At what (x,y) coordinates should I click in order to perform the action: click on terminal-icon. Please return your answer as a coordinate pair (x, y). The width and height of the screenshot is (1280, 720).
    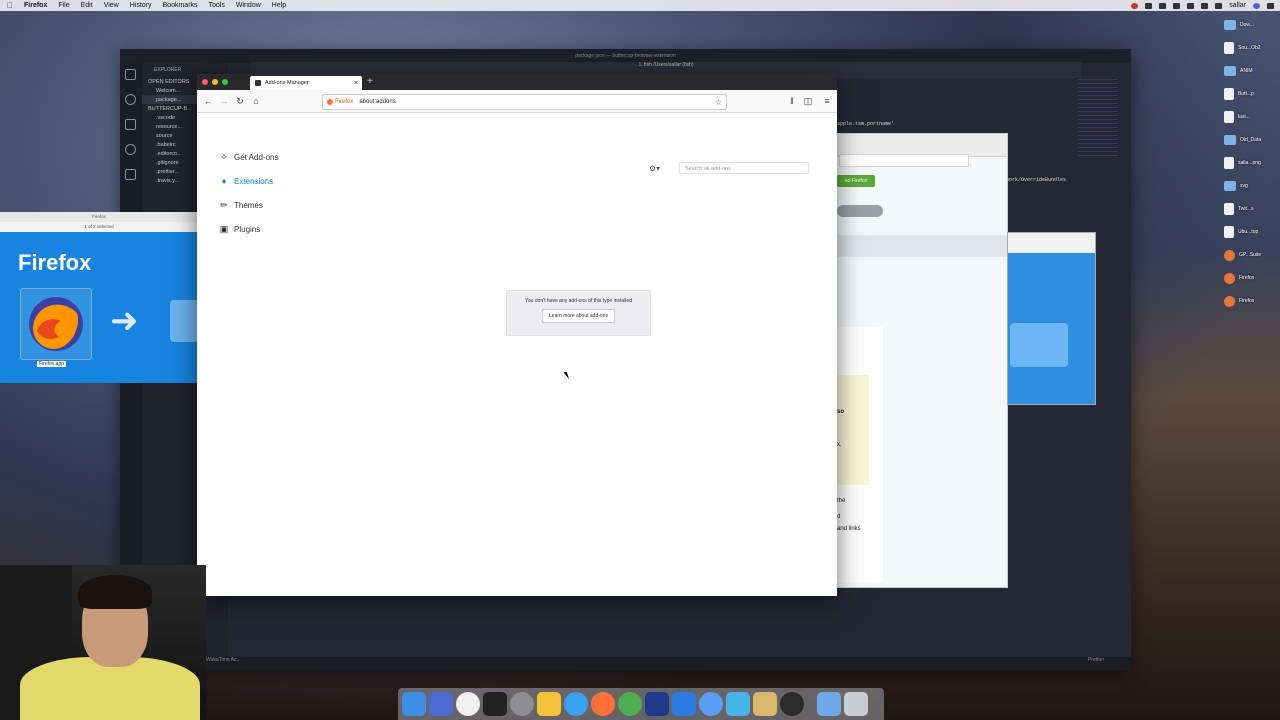
    Looking at the image, I should click on (495, 704).